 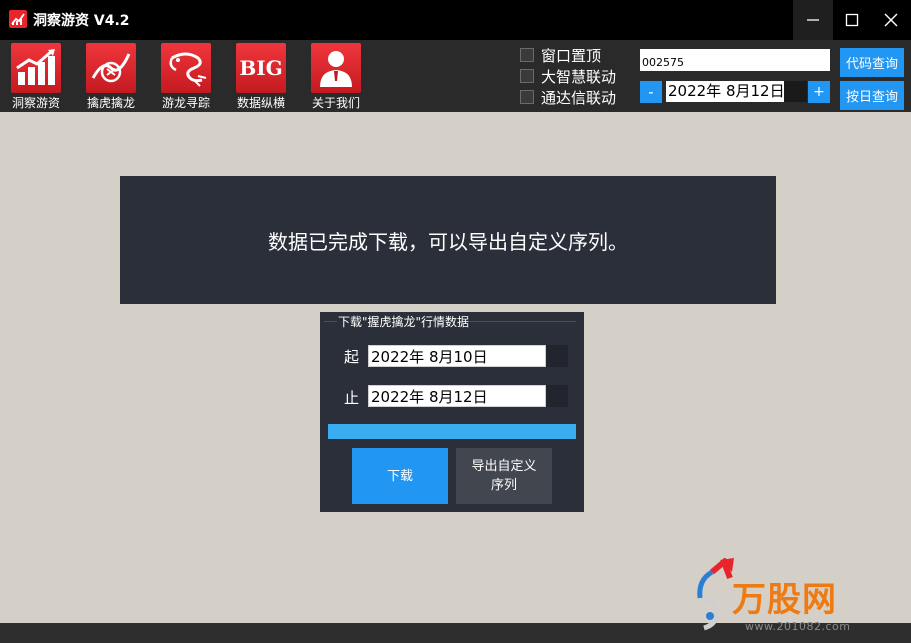 I want to click on close-button, so click(x=891, y=20).